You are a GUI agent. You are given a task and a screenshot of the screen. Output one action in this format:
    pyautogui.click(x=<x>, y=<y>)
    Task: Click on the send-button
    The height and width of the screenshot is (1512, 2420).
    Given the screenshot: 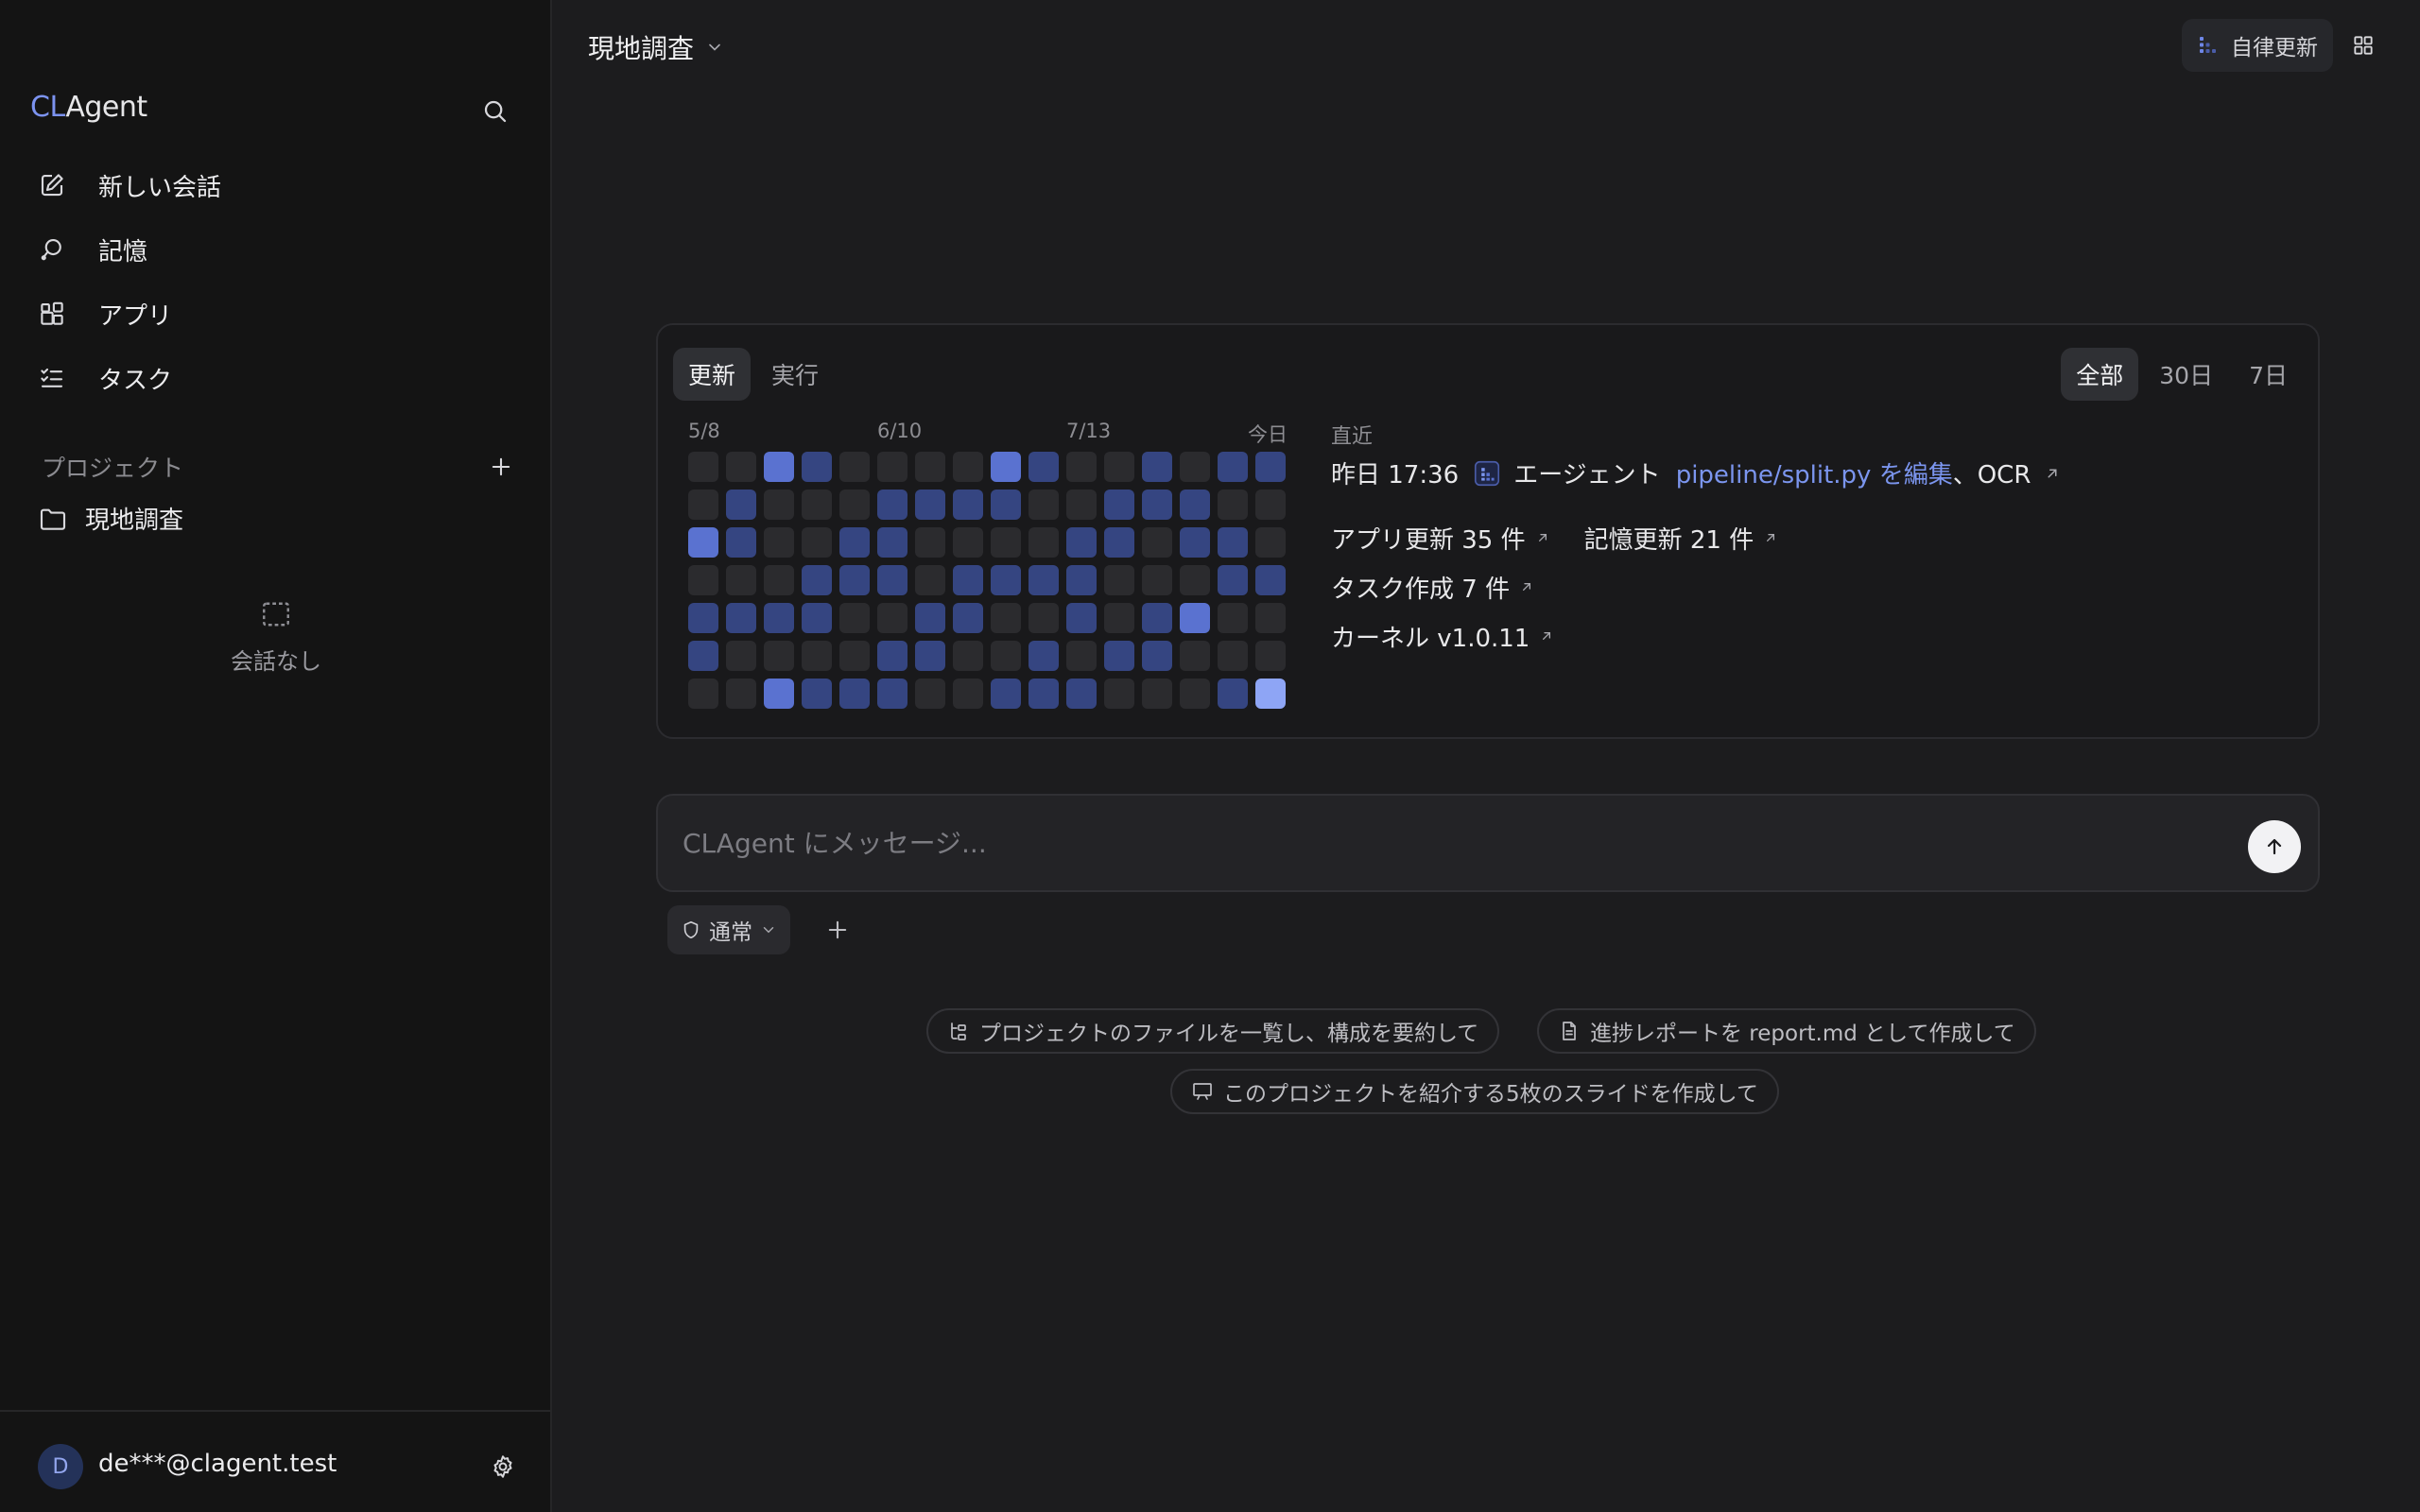 What is the action you would take?
    pyautogui.click(x=2274, y=846)
    